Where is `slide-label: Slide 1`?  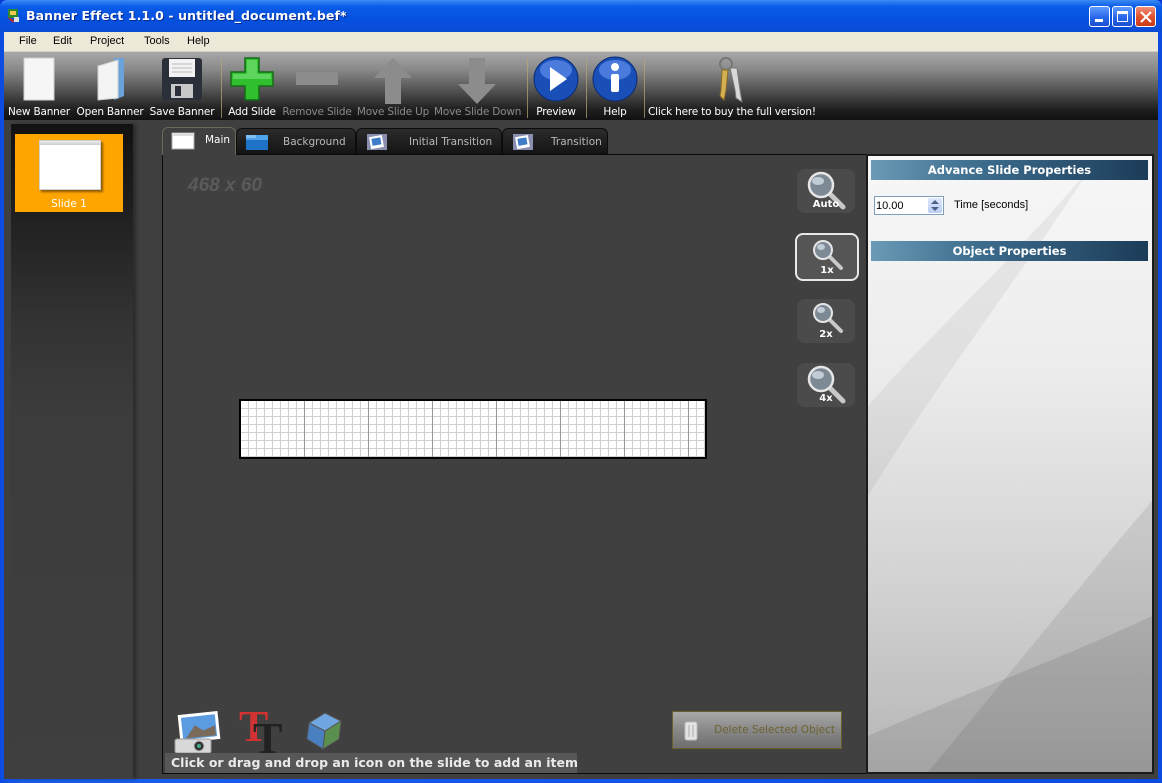 slide-label: Slide 1 is located at coordinates (69, 204).